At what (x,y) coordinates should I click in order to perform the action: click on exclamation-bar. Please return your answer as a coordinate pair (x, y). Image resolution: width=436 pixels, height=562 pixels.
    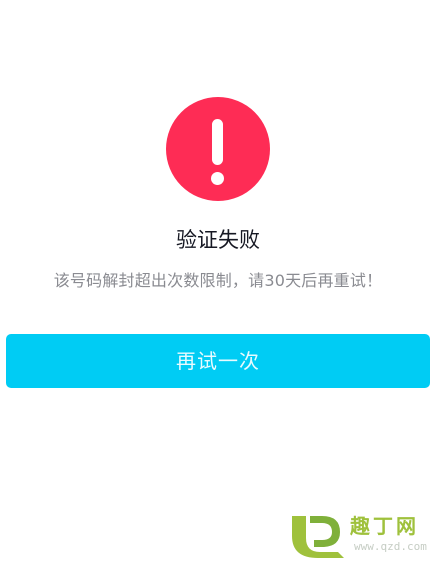
    Looking at the image, I should click on (217, 142).